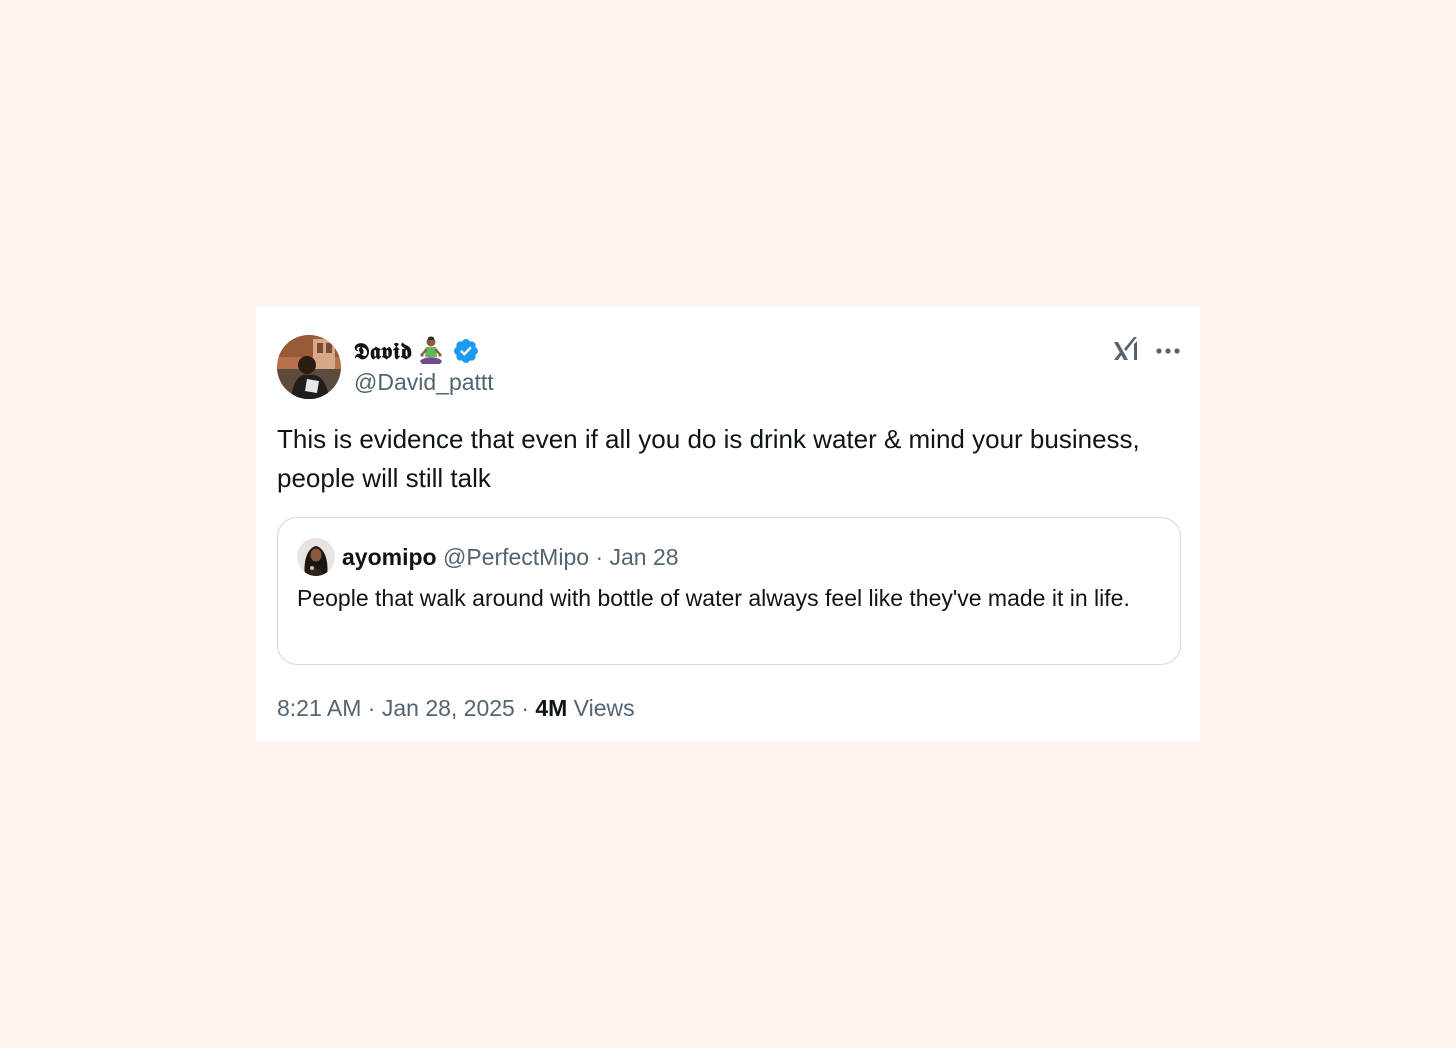 The image size is (1456, 1048). I want to click on quote-header: ayomipo @PerfectMipo · Jan 28, so click(510, 557).